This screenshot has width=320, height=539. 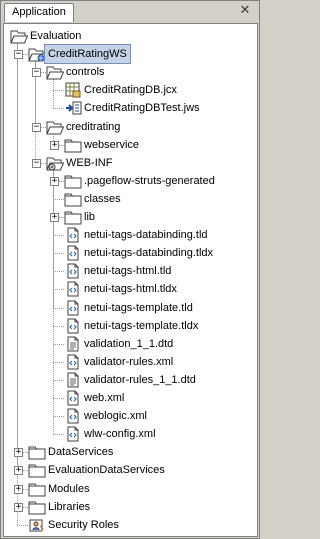 What do you see at coordinates (142, 108) in the screenshot?
I see `tree-item-label: CreditRatingDBTest.jws` at bounding box center [142, 108].